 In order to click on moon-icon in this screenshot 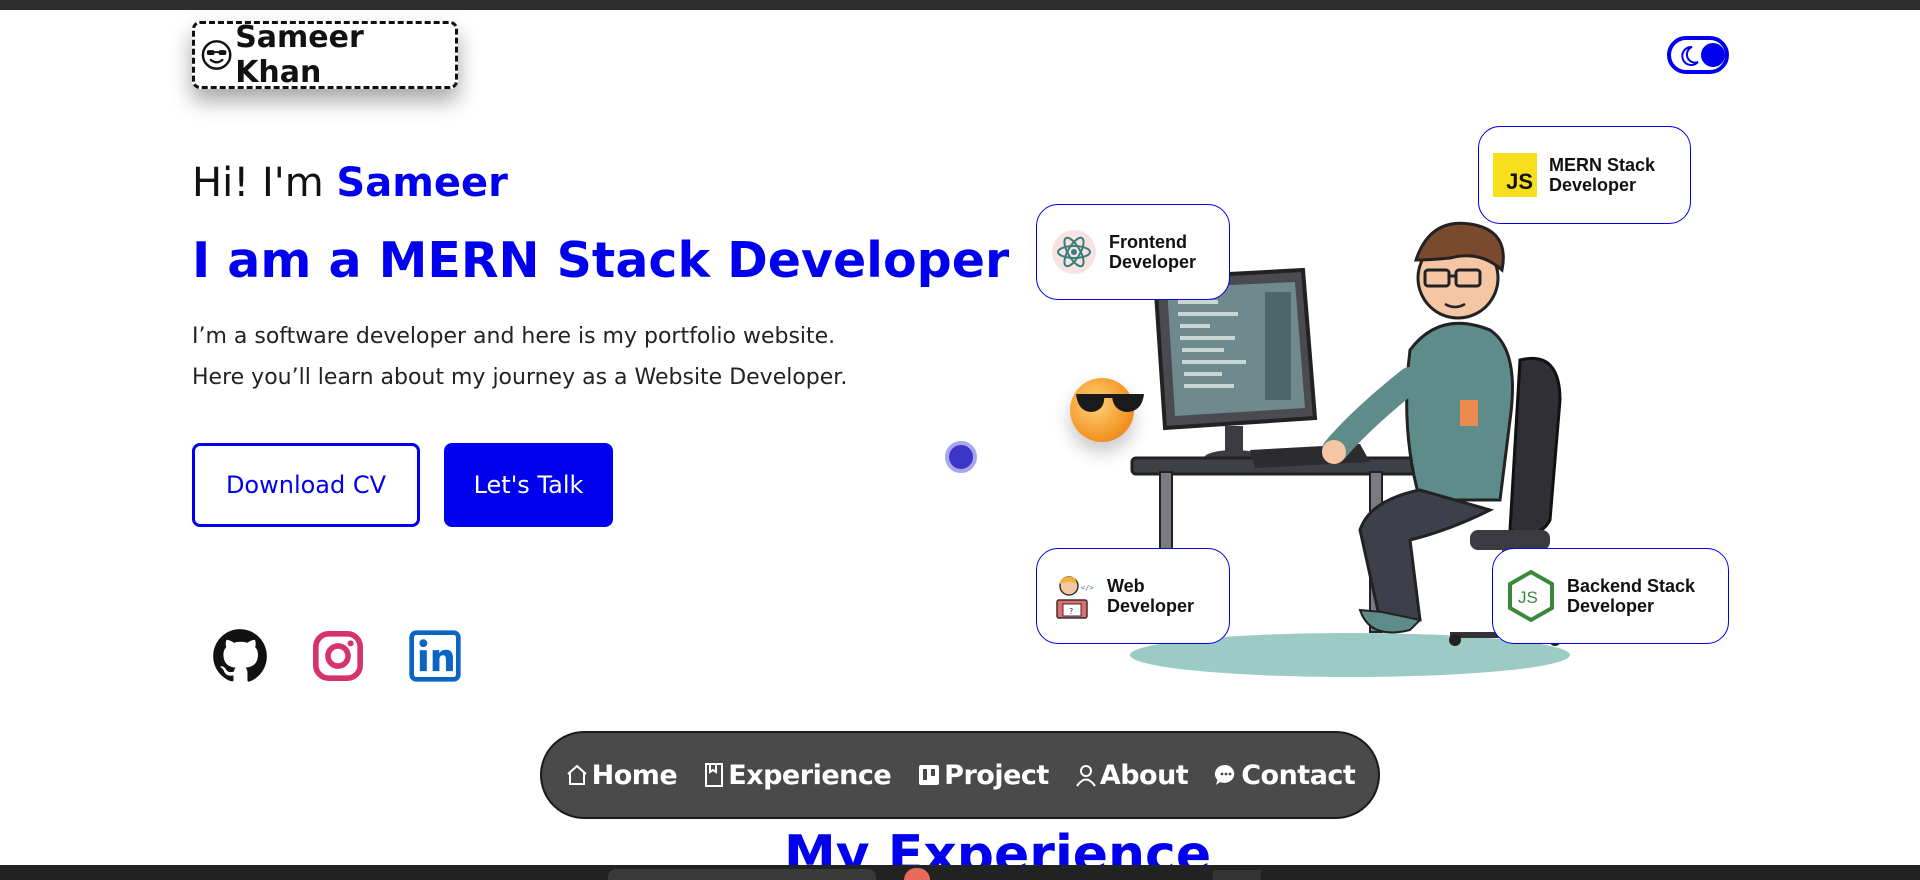, I will do `click(1690, 55)`.